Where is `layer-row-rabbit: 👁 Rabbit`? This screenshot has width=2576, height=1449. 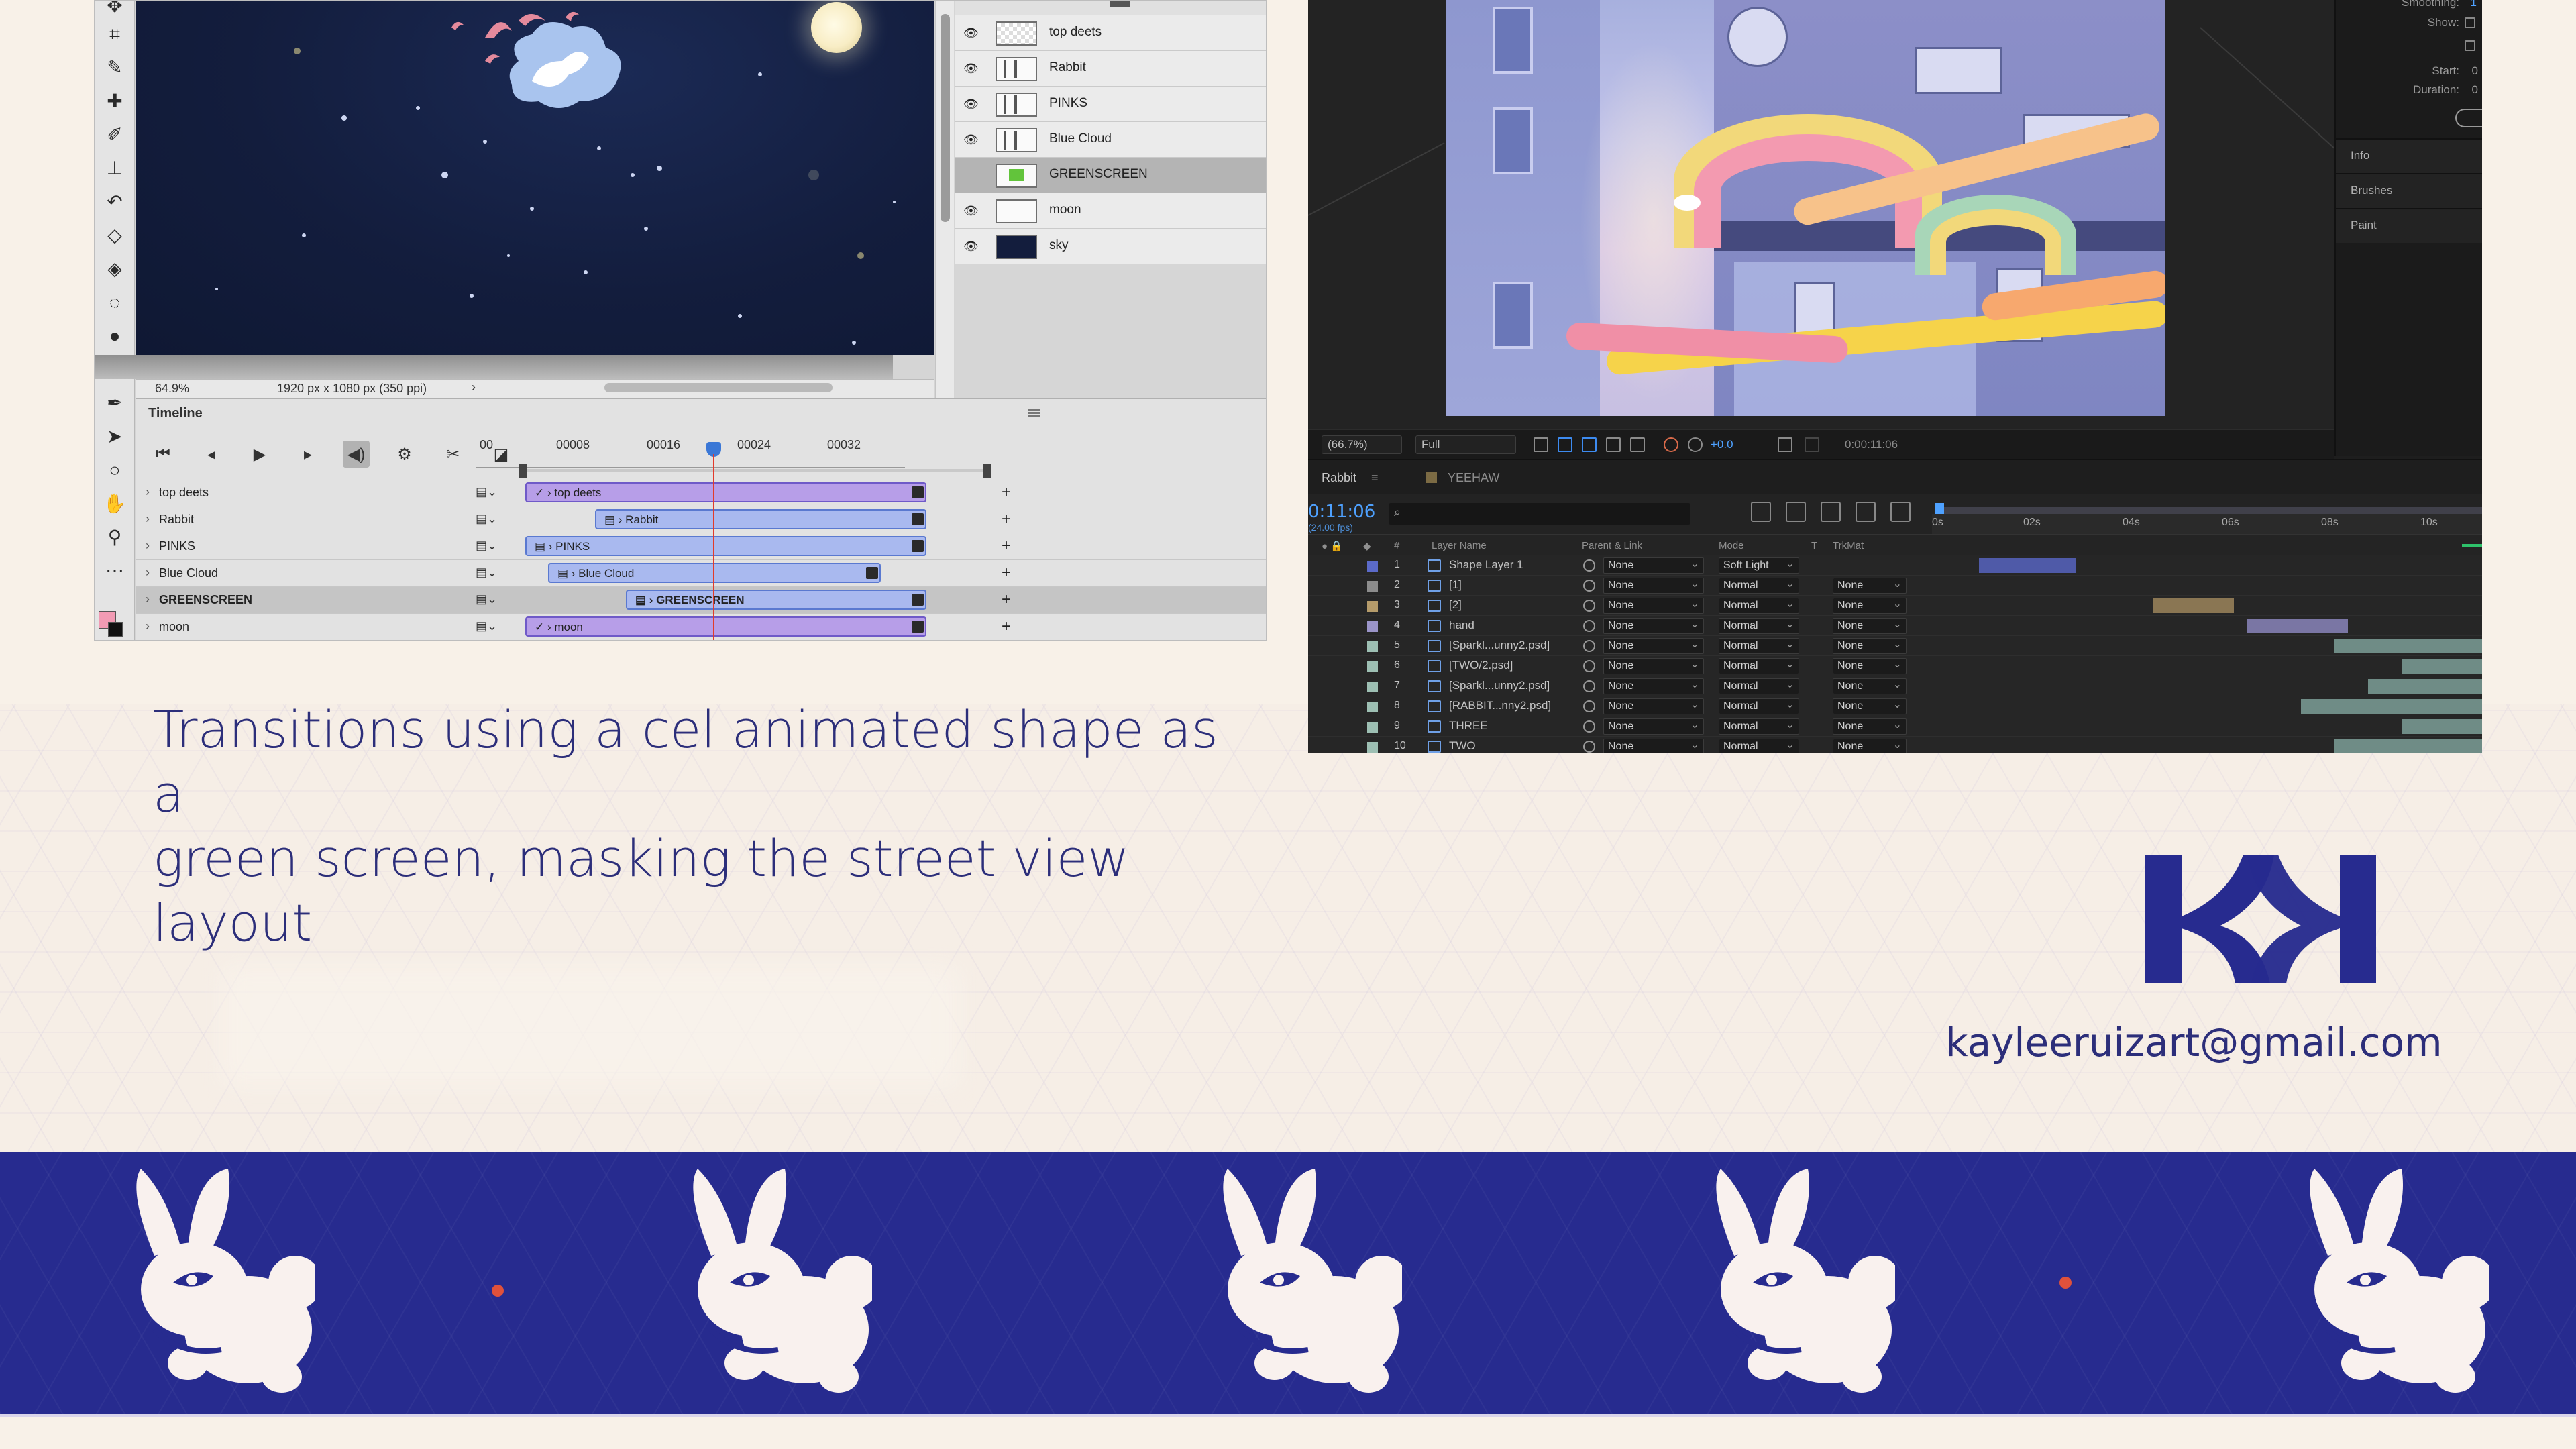 layer-row-rabbit: 👁 Rabbit is located at coordinates (1110, 69).